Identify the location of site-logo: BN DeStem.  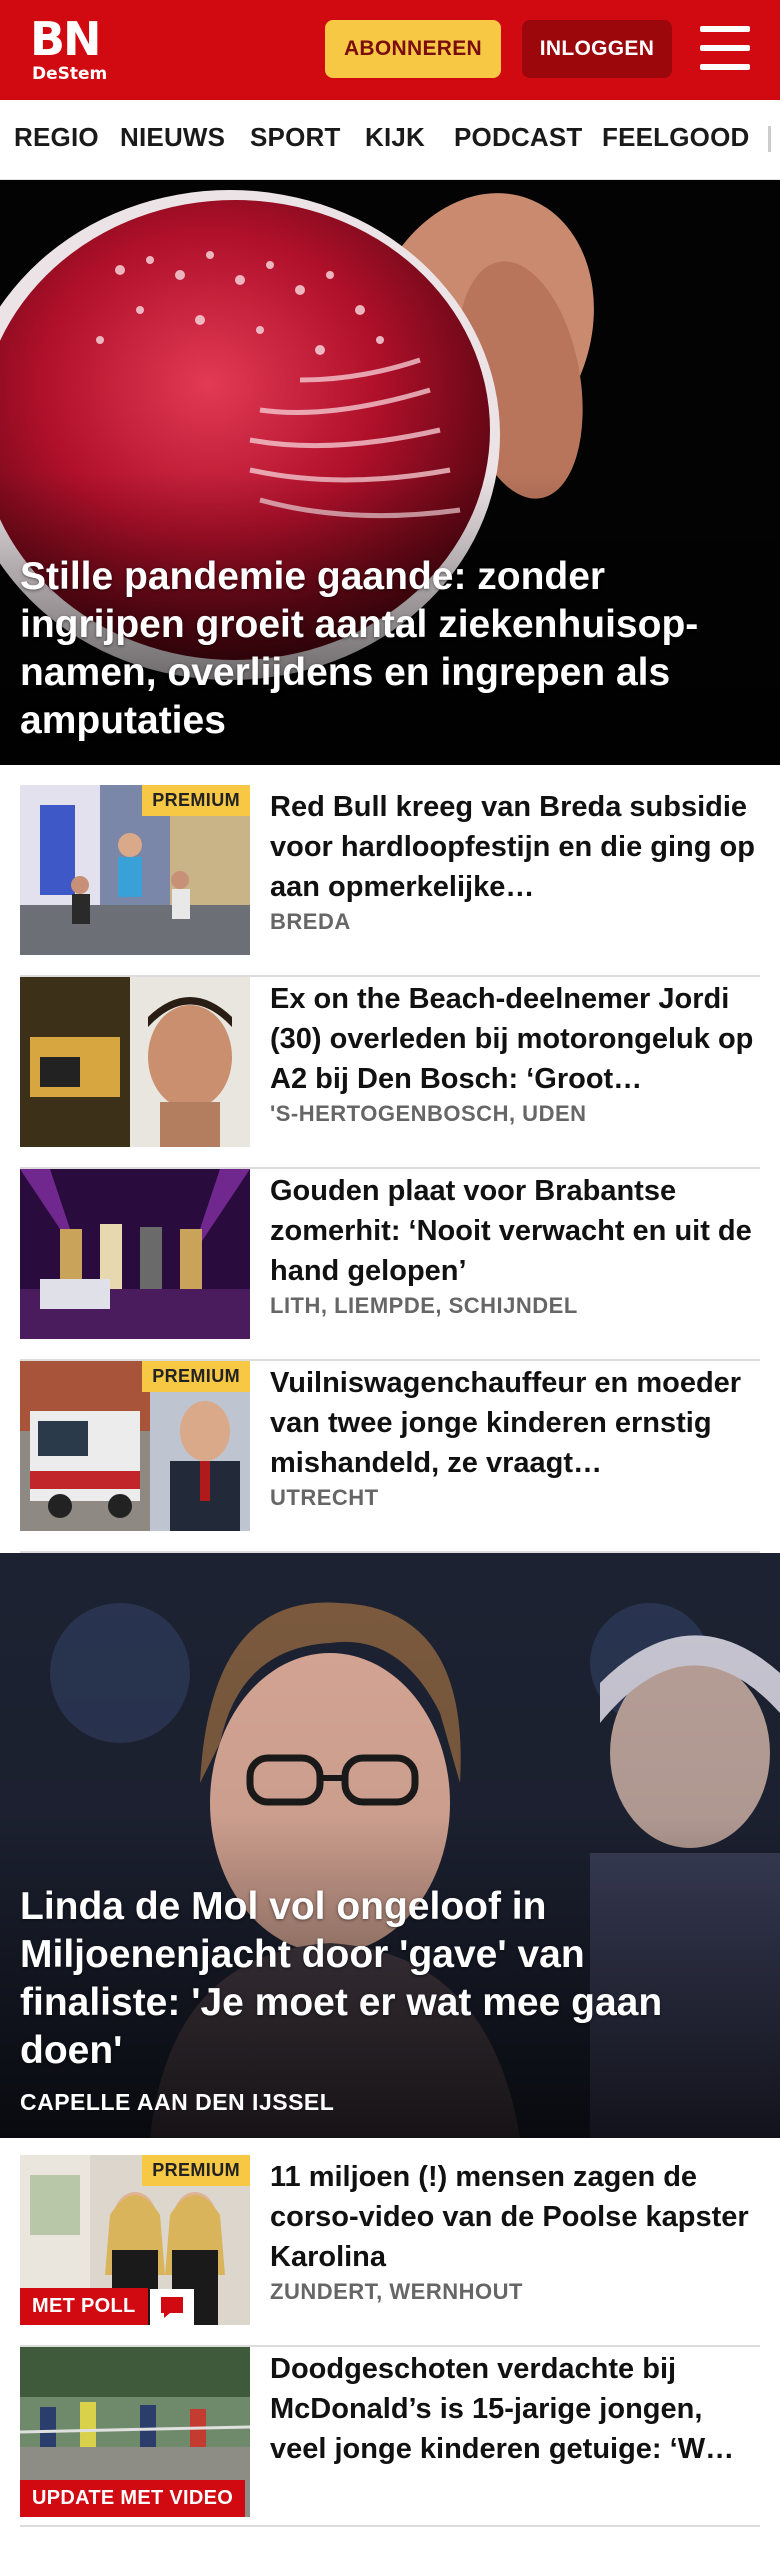
(70, 50).